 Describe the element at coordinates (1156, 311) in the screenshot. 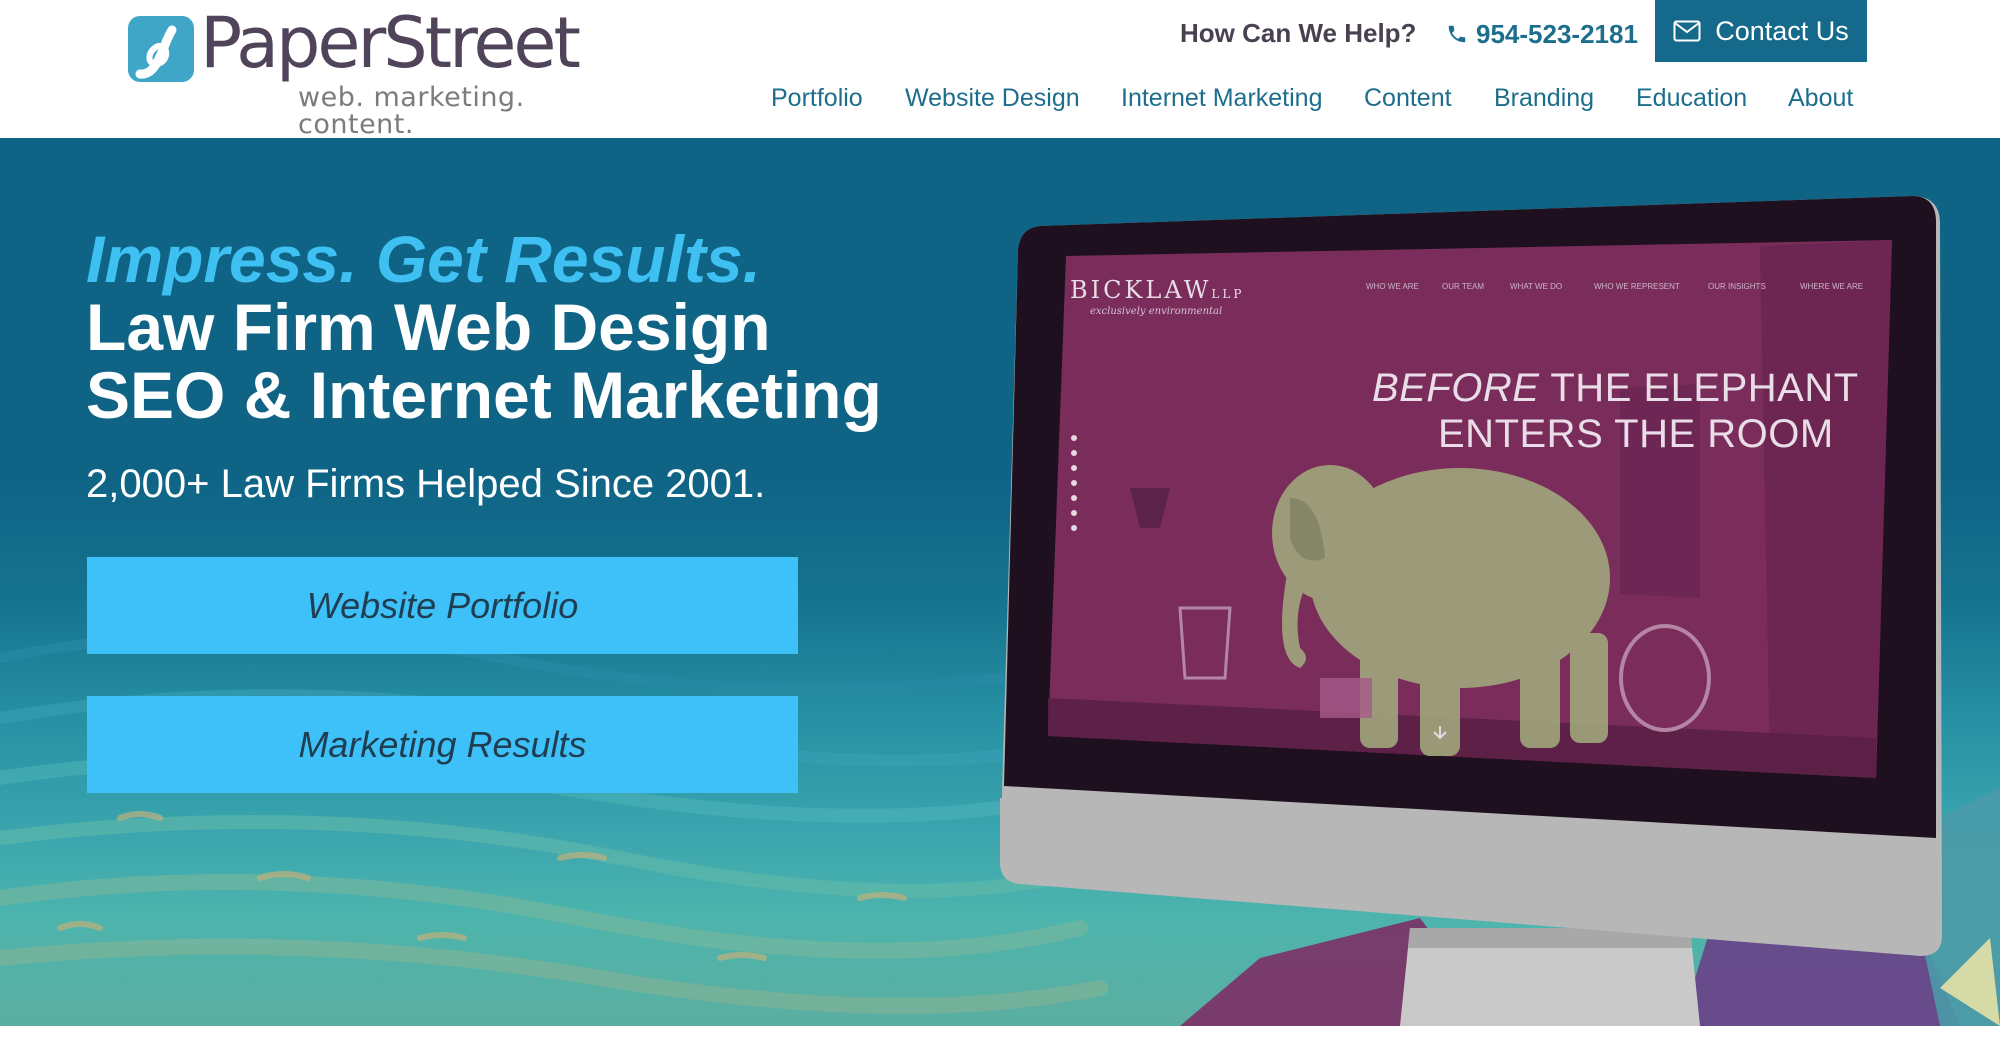

I see `screen-tagline: exclusively environmental` at that location.